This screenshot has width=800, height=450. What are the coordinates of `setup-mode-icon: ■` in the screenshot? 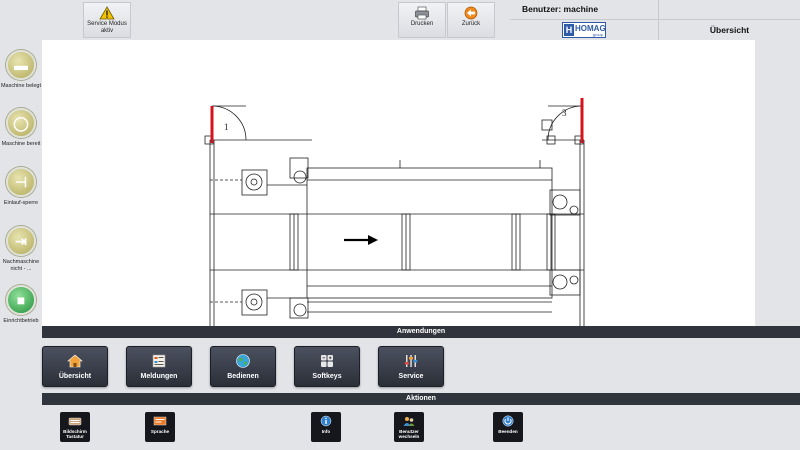 It's located at (21, 300).